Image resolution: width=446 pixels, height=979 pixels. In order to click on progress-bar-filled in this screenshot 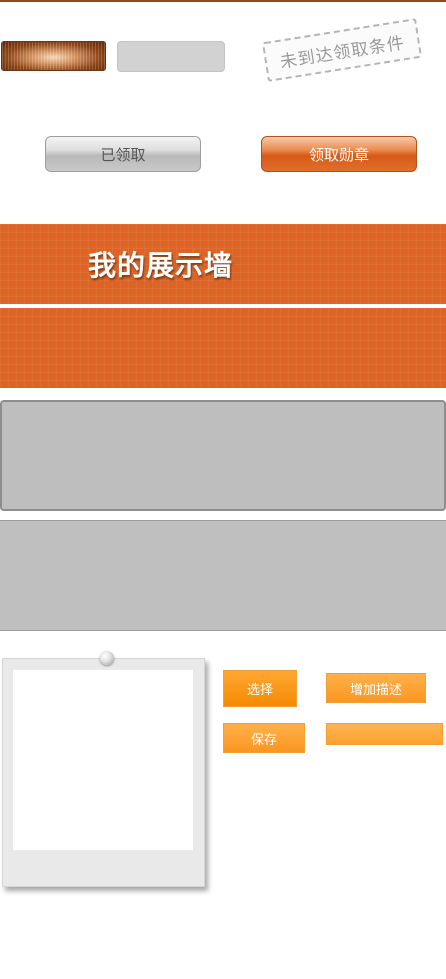, I will do `click(53, 56)`.